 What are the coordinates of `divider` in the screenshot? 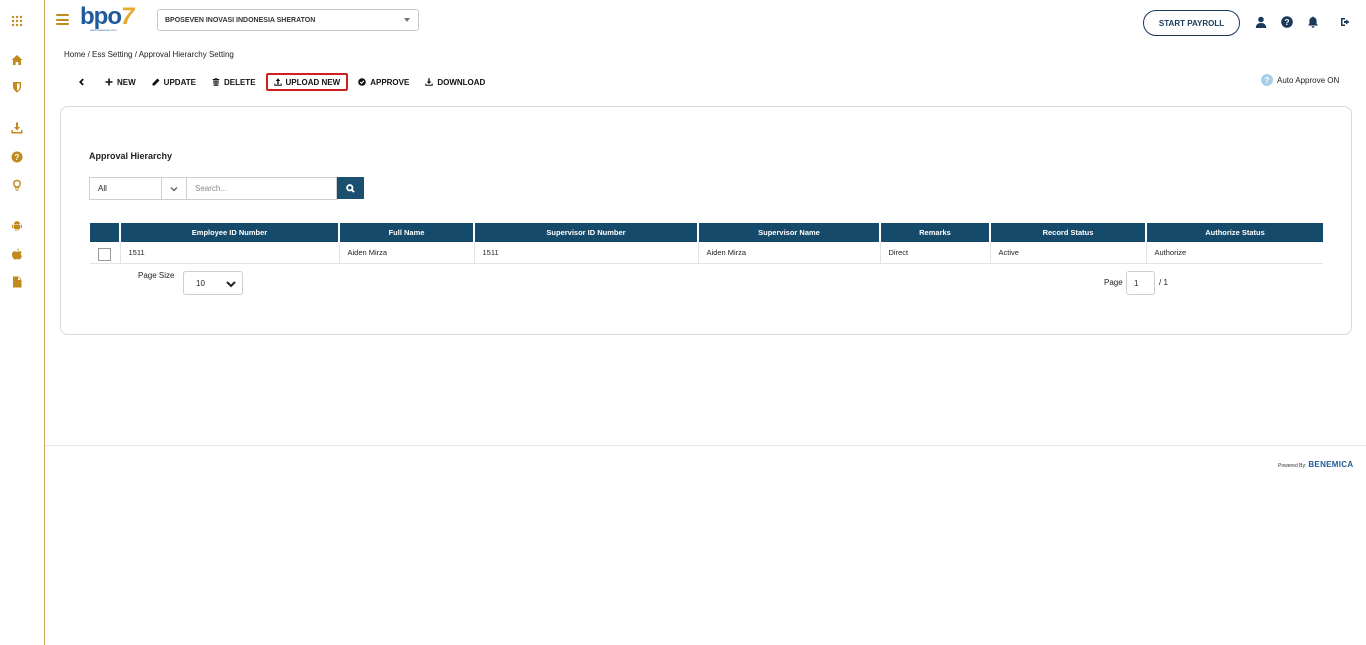 It's located at (161, 188).